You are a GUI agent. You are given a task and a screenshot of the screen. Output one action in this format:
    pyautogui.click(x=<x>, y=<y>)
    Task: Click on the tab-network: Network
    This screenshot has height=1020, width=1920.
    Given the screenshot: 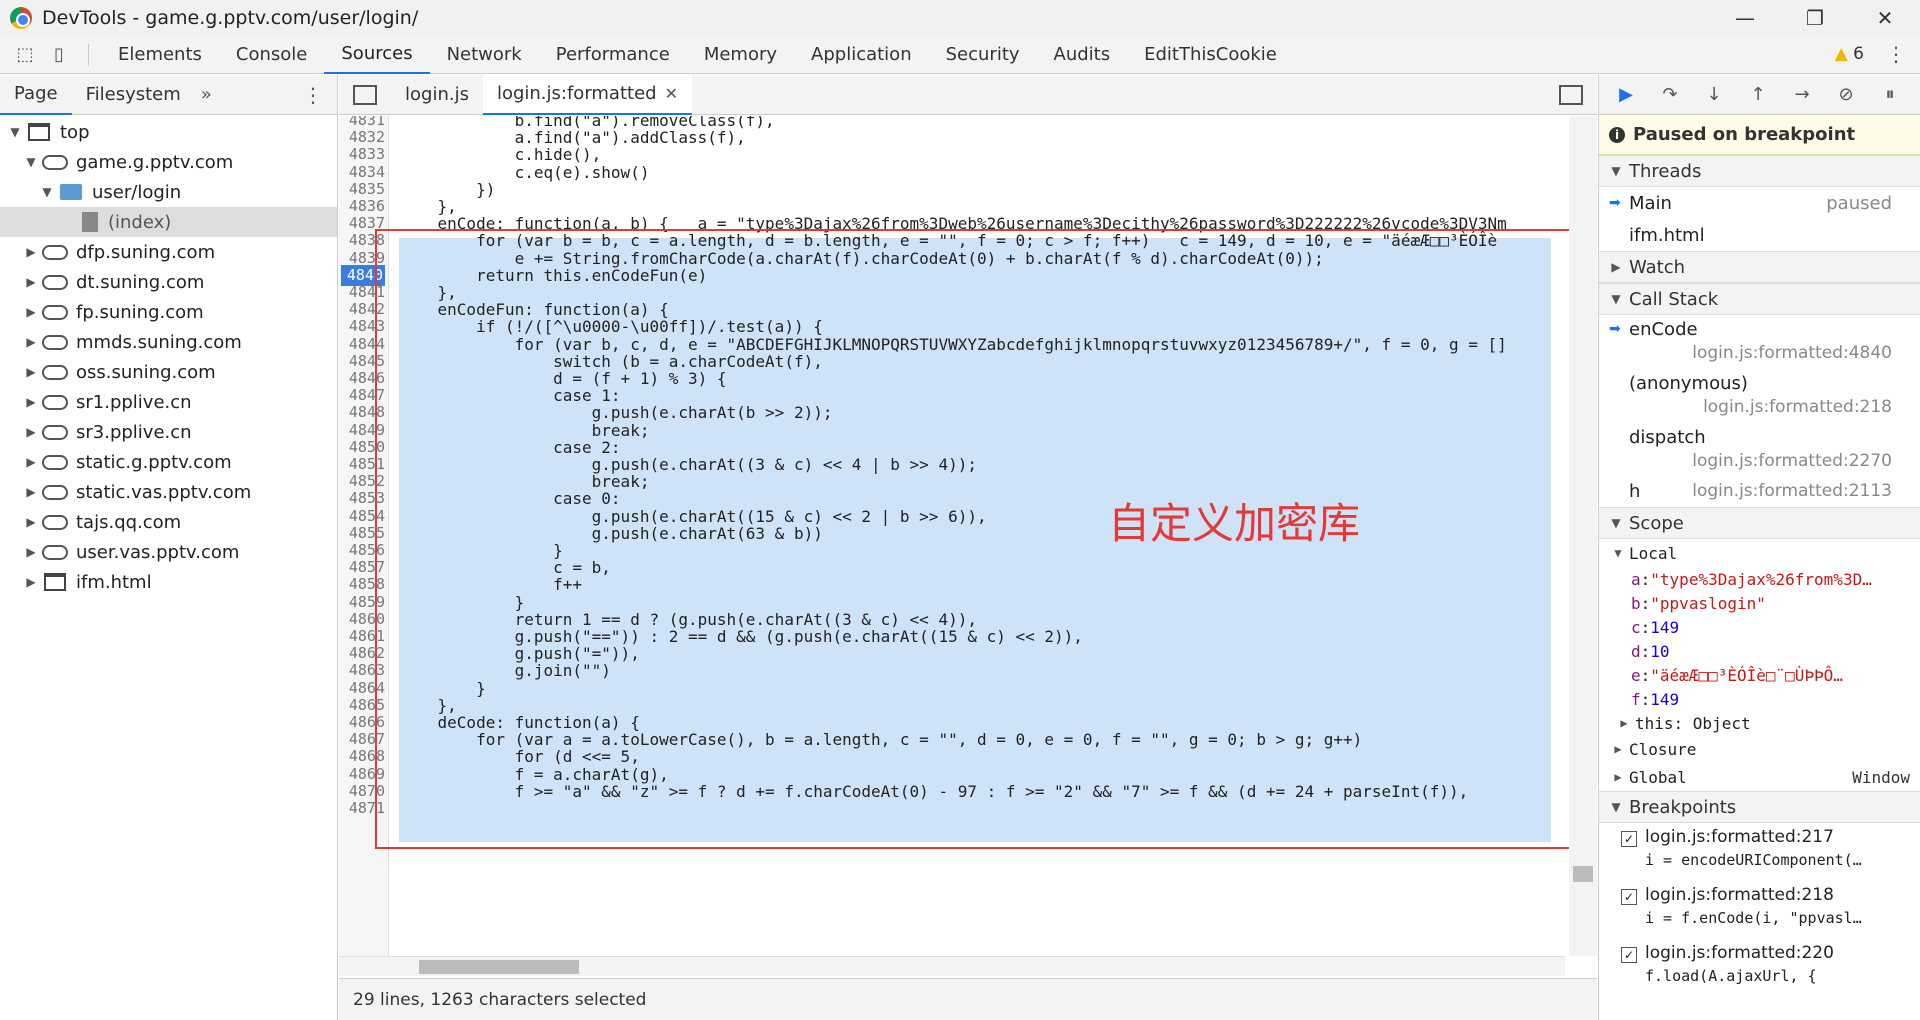 What is the action you would take?
    pyautogui.click(x=484, y=55)
    